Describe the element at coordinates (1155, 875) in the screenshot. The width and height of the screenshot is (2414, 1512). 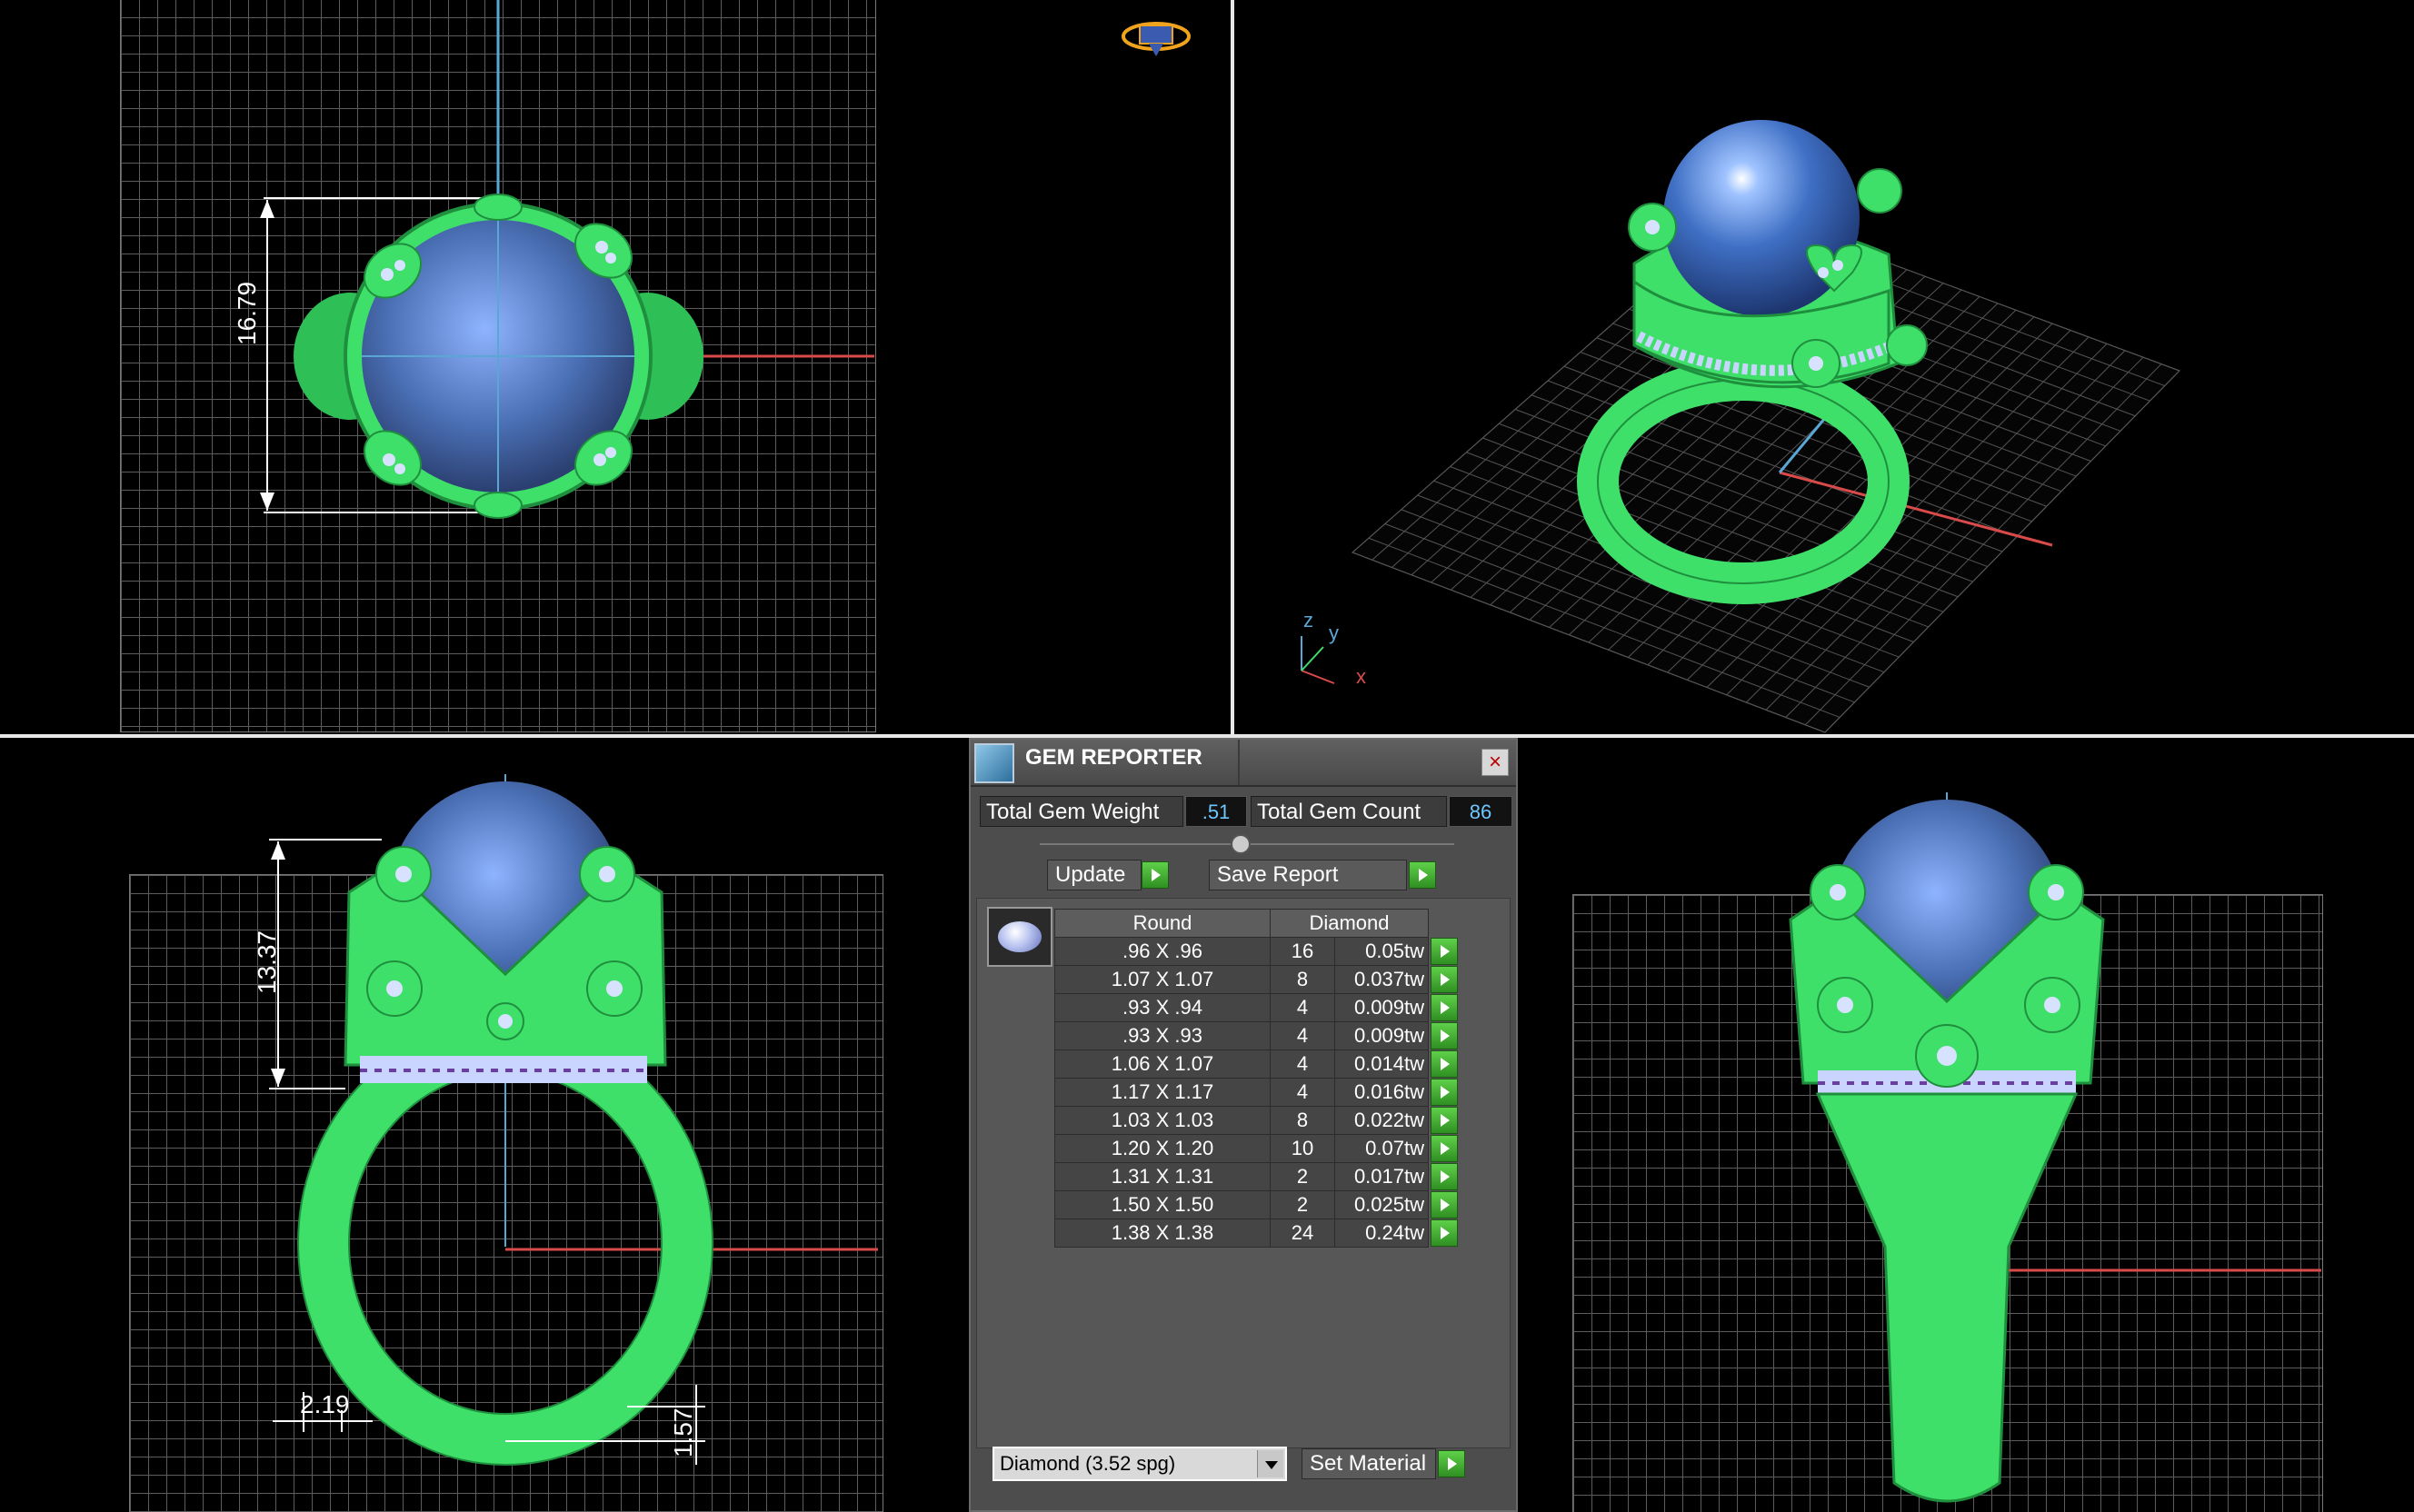
I see `update-go-icon` at that location.